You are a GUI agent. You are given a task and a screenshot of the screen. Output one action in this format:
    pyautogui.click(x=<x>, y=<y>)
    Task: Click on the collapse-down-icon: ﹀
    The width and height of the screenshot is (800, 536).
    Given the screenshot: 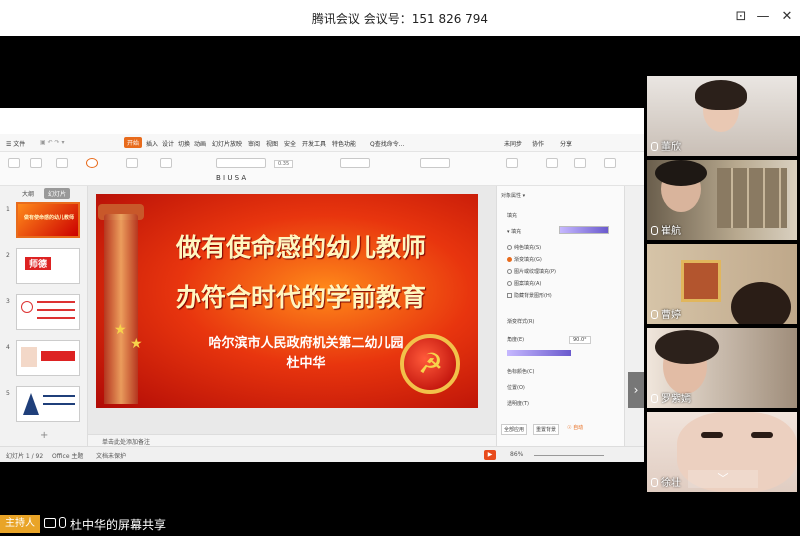 What is the action you would take?
    pyautogui.click(x=723, y=479)
    